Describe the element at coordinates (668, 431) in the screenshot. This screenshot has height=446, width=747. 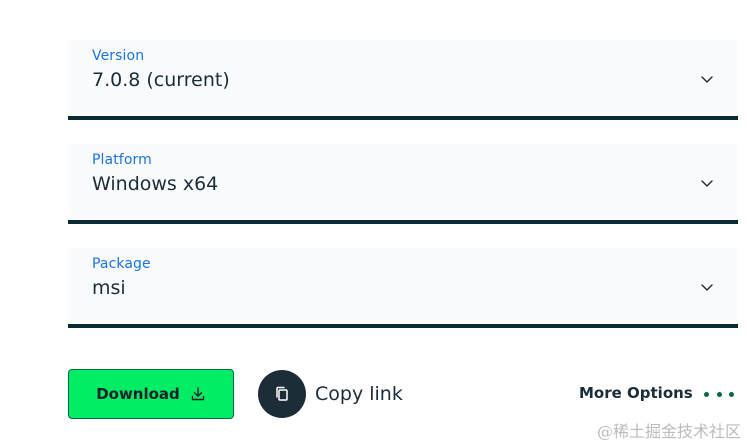
I see `watermark: @稀土掘金技术社区` at that location.